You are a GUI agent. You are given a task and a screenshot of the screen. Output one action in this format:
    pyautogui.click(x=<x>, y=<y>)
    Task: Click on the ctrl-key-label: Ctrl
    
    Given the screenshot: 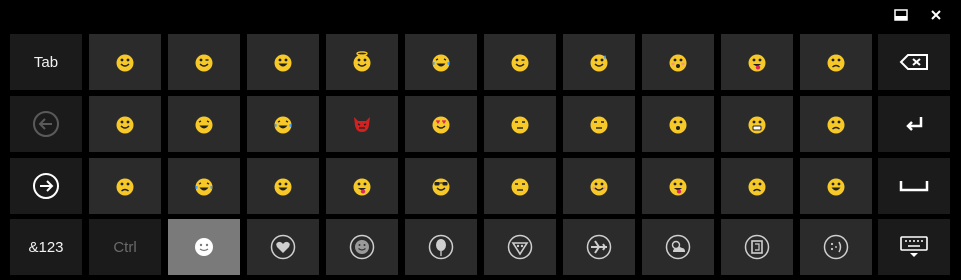 What is the action you would take?
    pyautogui.click(x=125, y=247)
    